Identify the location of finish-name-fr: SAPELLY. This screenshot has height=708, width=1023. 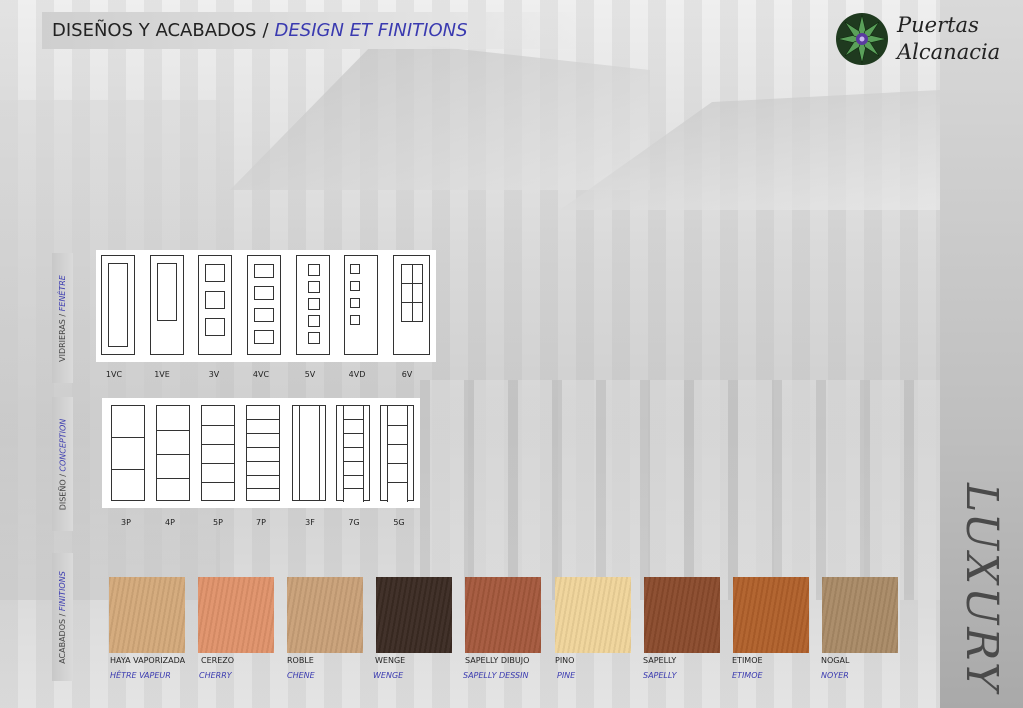
(660, 675).